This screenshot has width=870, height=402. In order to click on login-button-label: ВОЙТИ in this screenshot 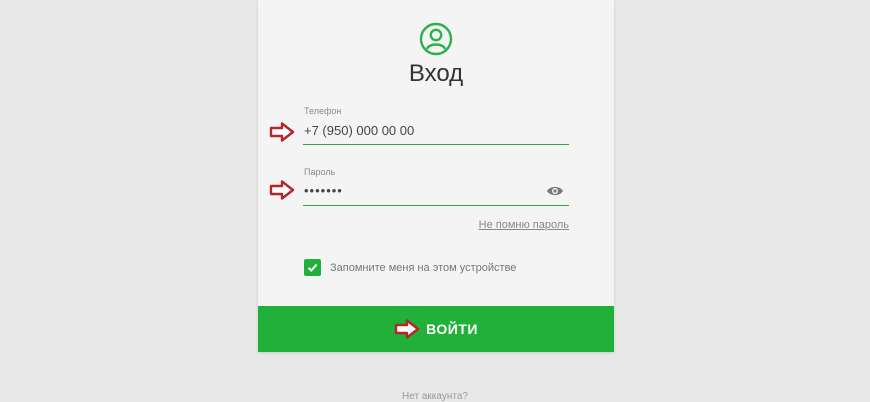, I will do `click(452, 329)`.